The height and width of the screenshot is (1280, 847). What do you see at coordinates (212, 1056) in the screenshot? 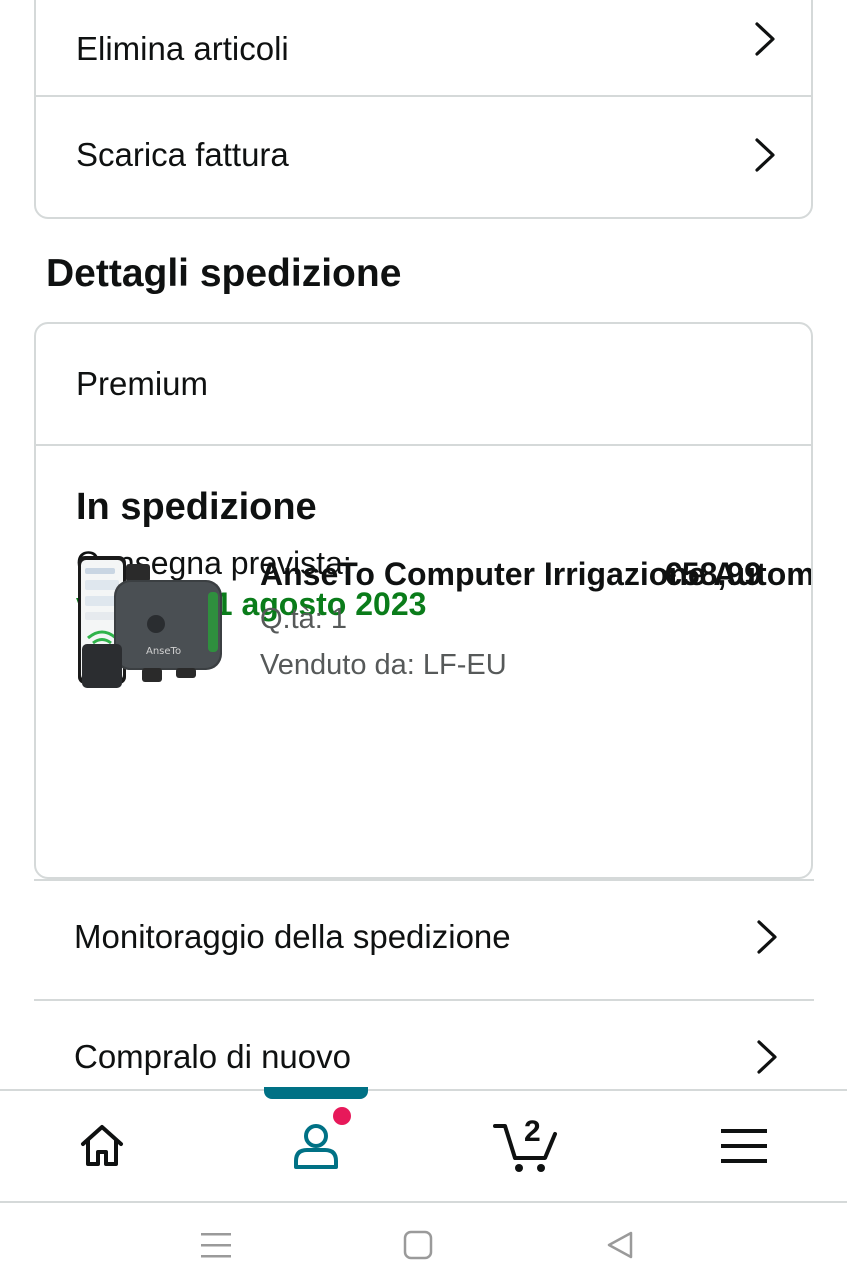
I see `buy-again-label: Compralo di nuovo` at bounding box center [212, 1056].